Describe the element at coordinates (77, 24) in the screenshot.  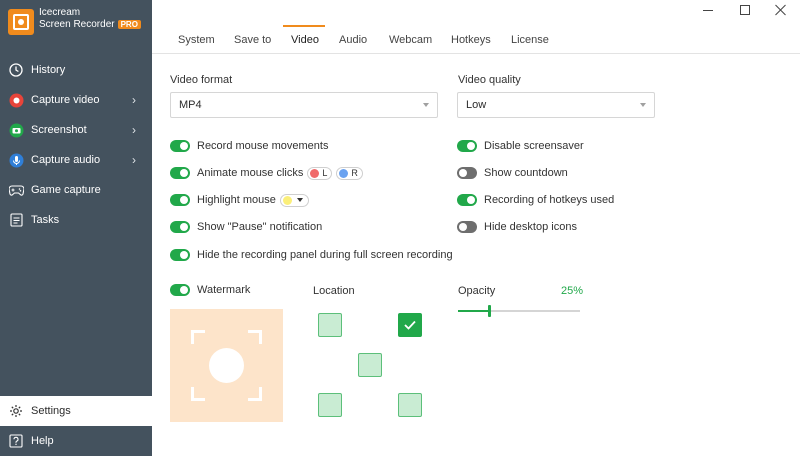
I see `app-name-line2: Screen Recorder` at that location.